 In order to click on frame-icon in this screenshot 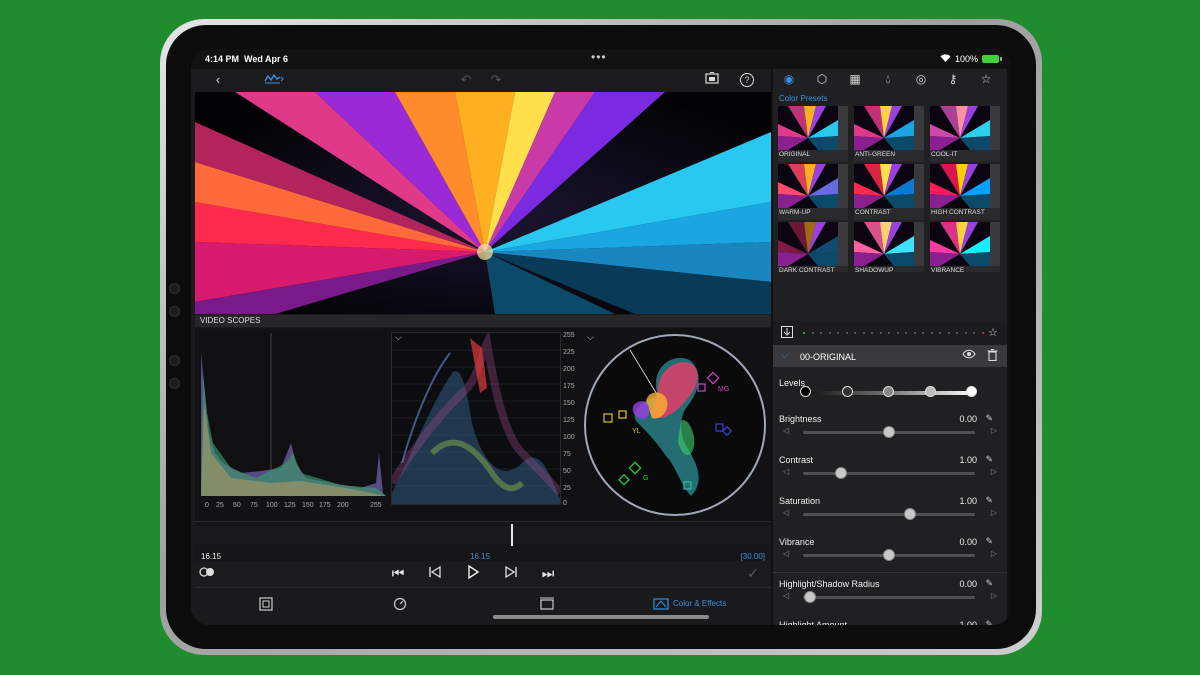, I will do `click(547, 605)`.